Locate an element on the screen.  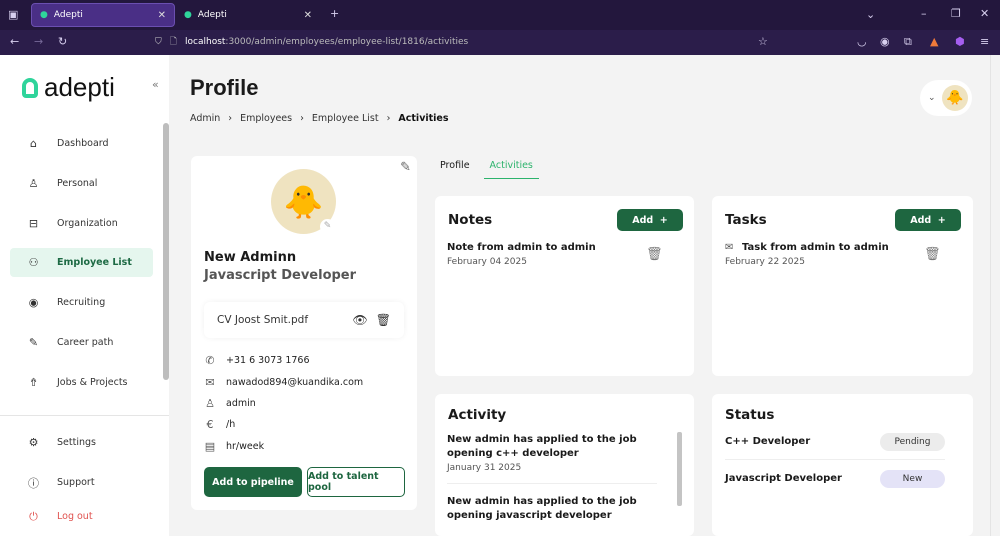
profile-tabs: Profile Activities is located at coordinates (489, 169).